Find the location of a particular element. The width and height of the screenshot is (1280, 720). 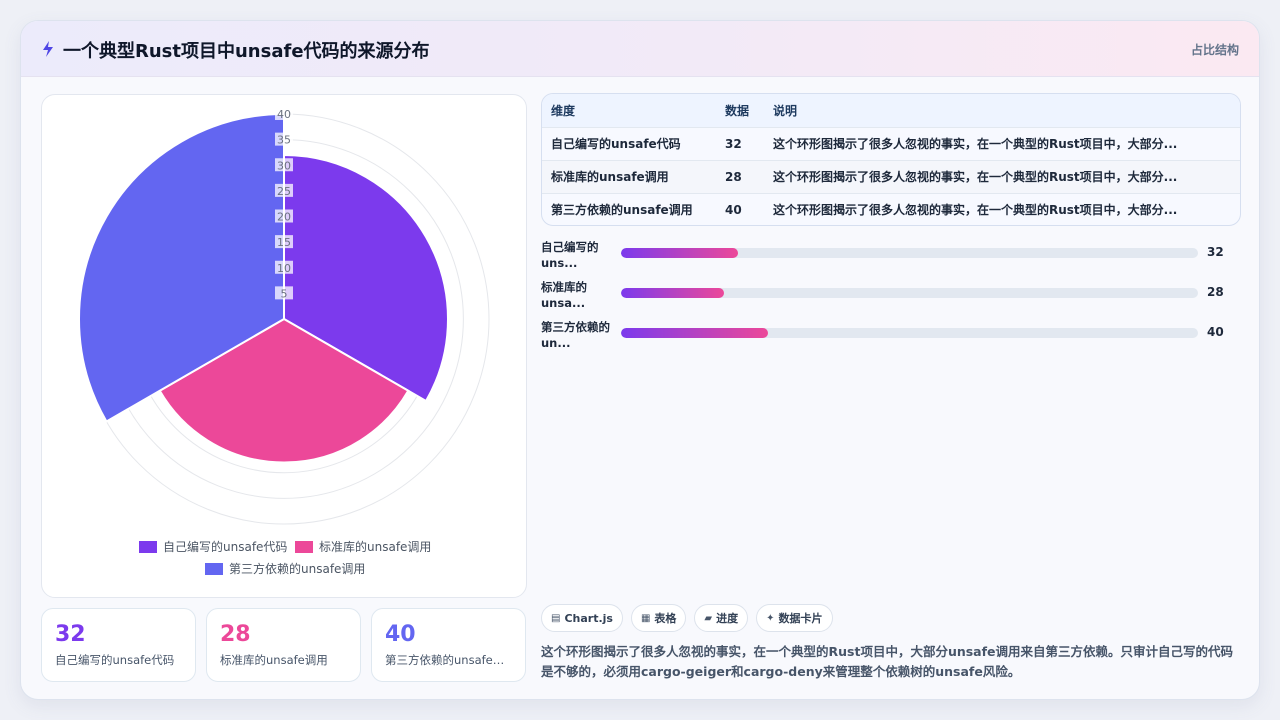

table-cell: 28 is located at coordinates (740, 176).